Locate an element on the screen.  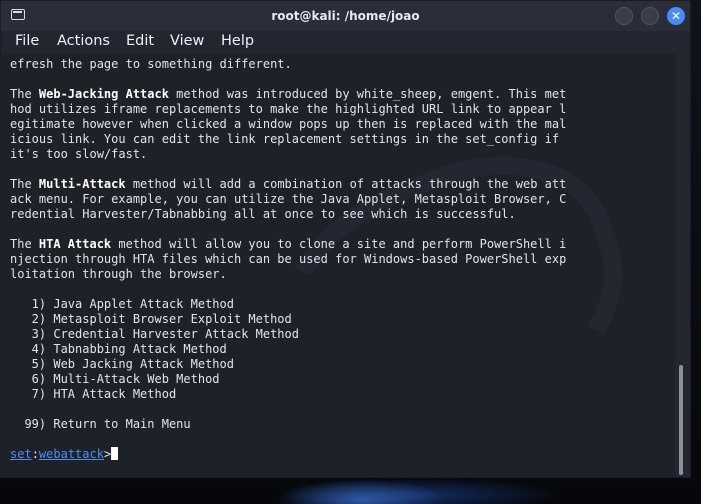
minimize-button is located at coordinates (624, 16).